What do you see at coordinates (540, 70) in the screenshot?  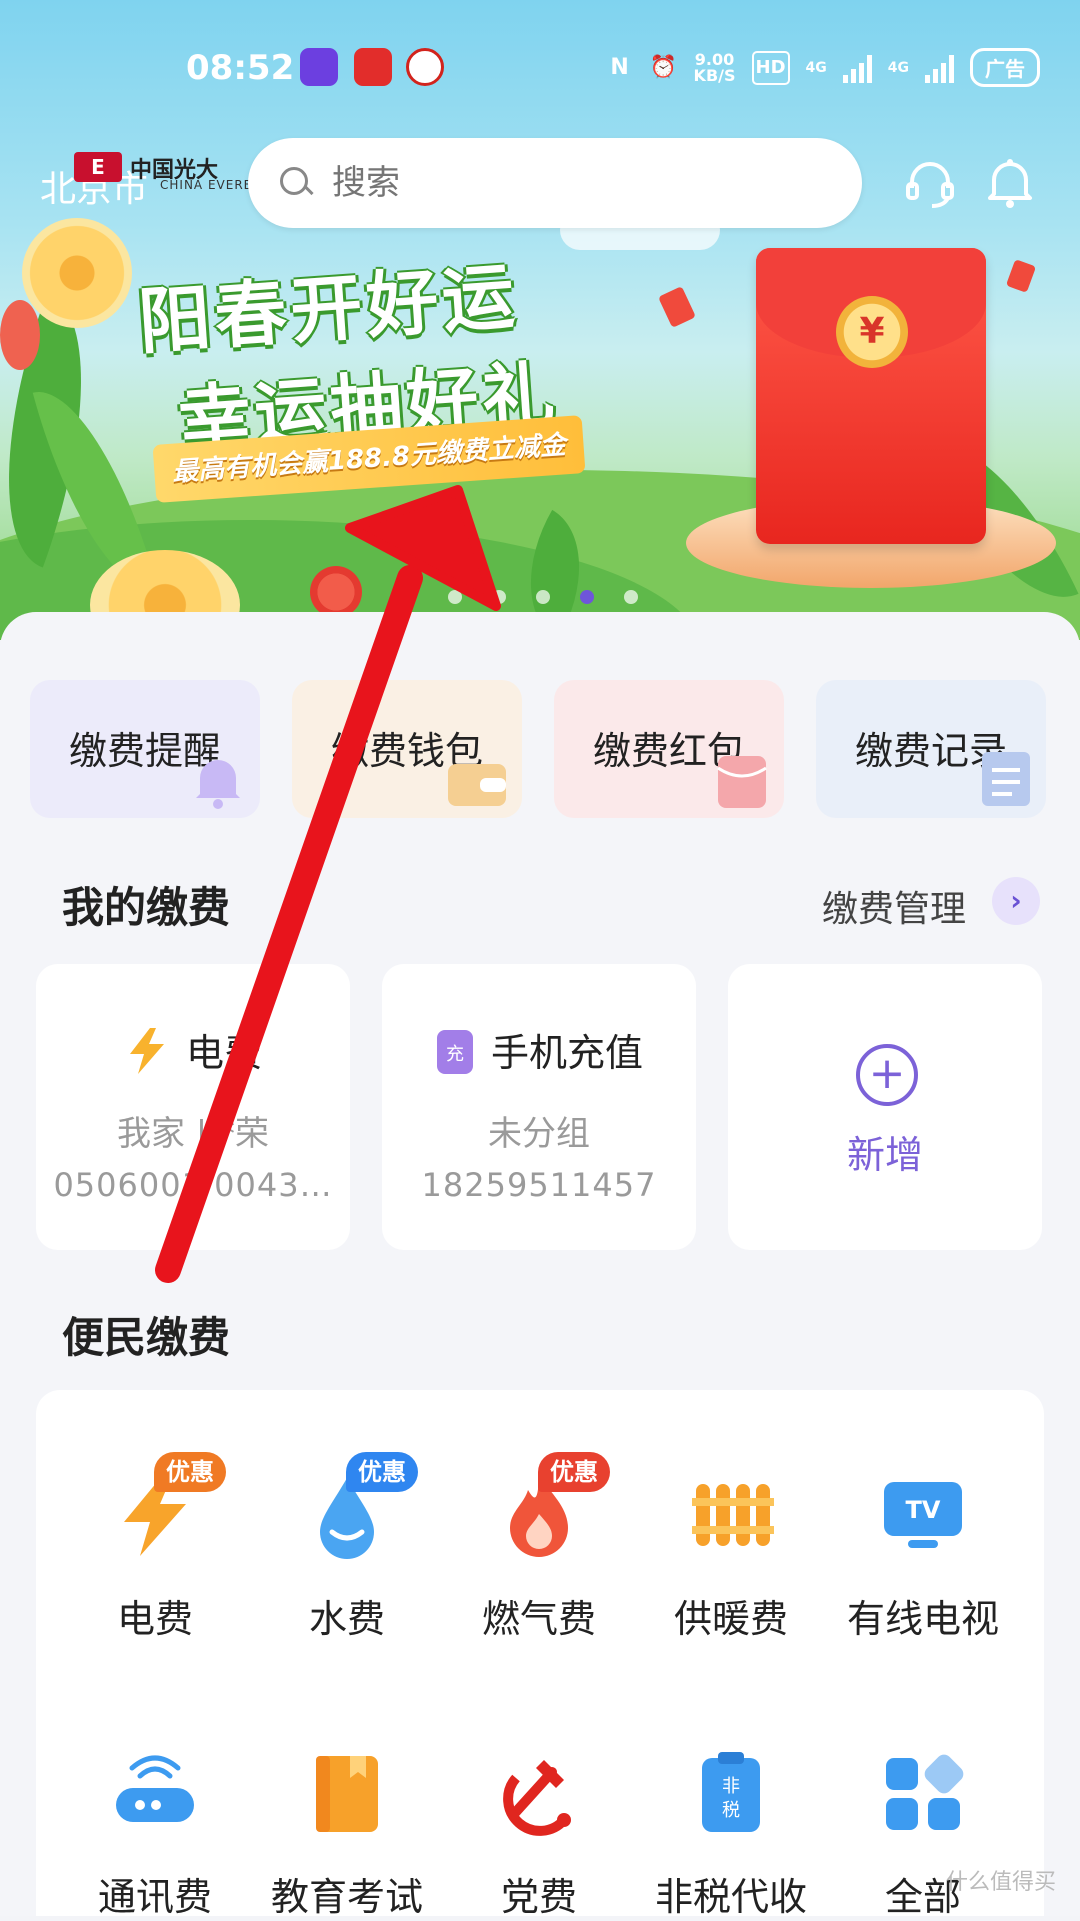 I see `status-bar: 08:52 N ⏰ 9.00 KB/S HD 4G 4G 广告` at bounding box center [540, 70].